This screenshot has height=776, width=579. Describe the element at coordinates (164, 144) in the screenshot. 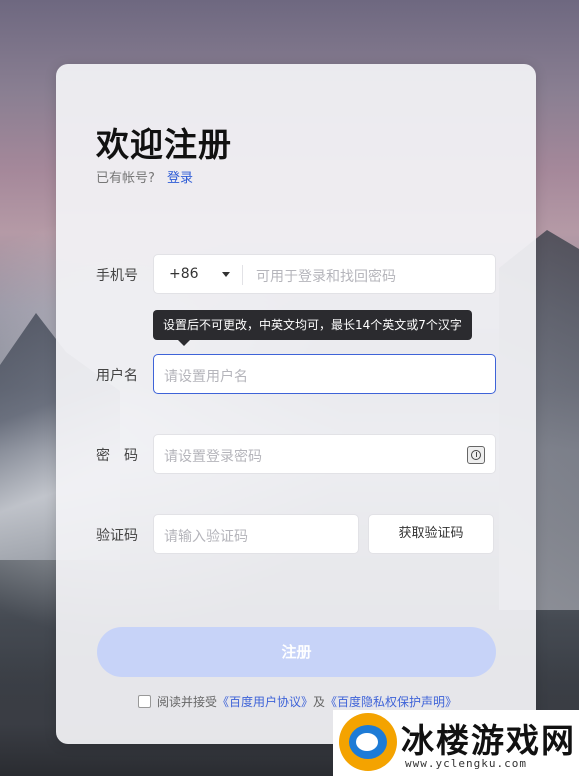

I see `page-title: 欢迎注册` at that location.